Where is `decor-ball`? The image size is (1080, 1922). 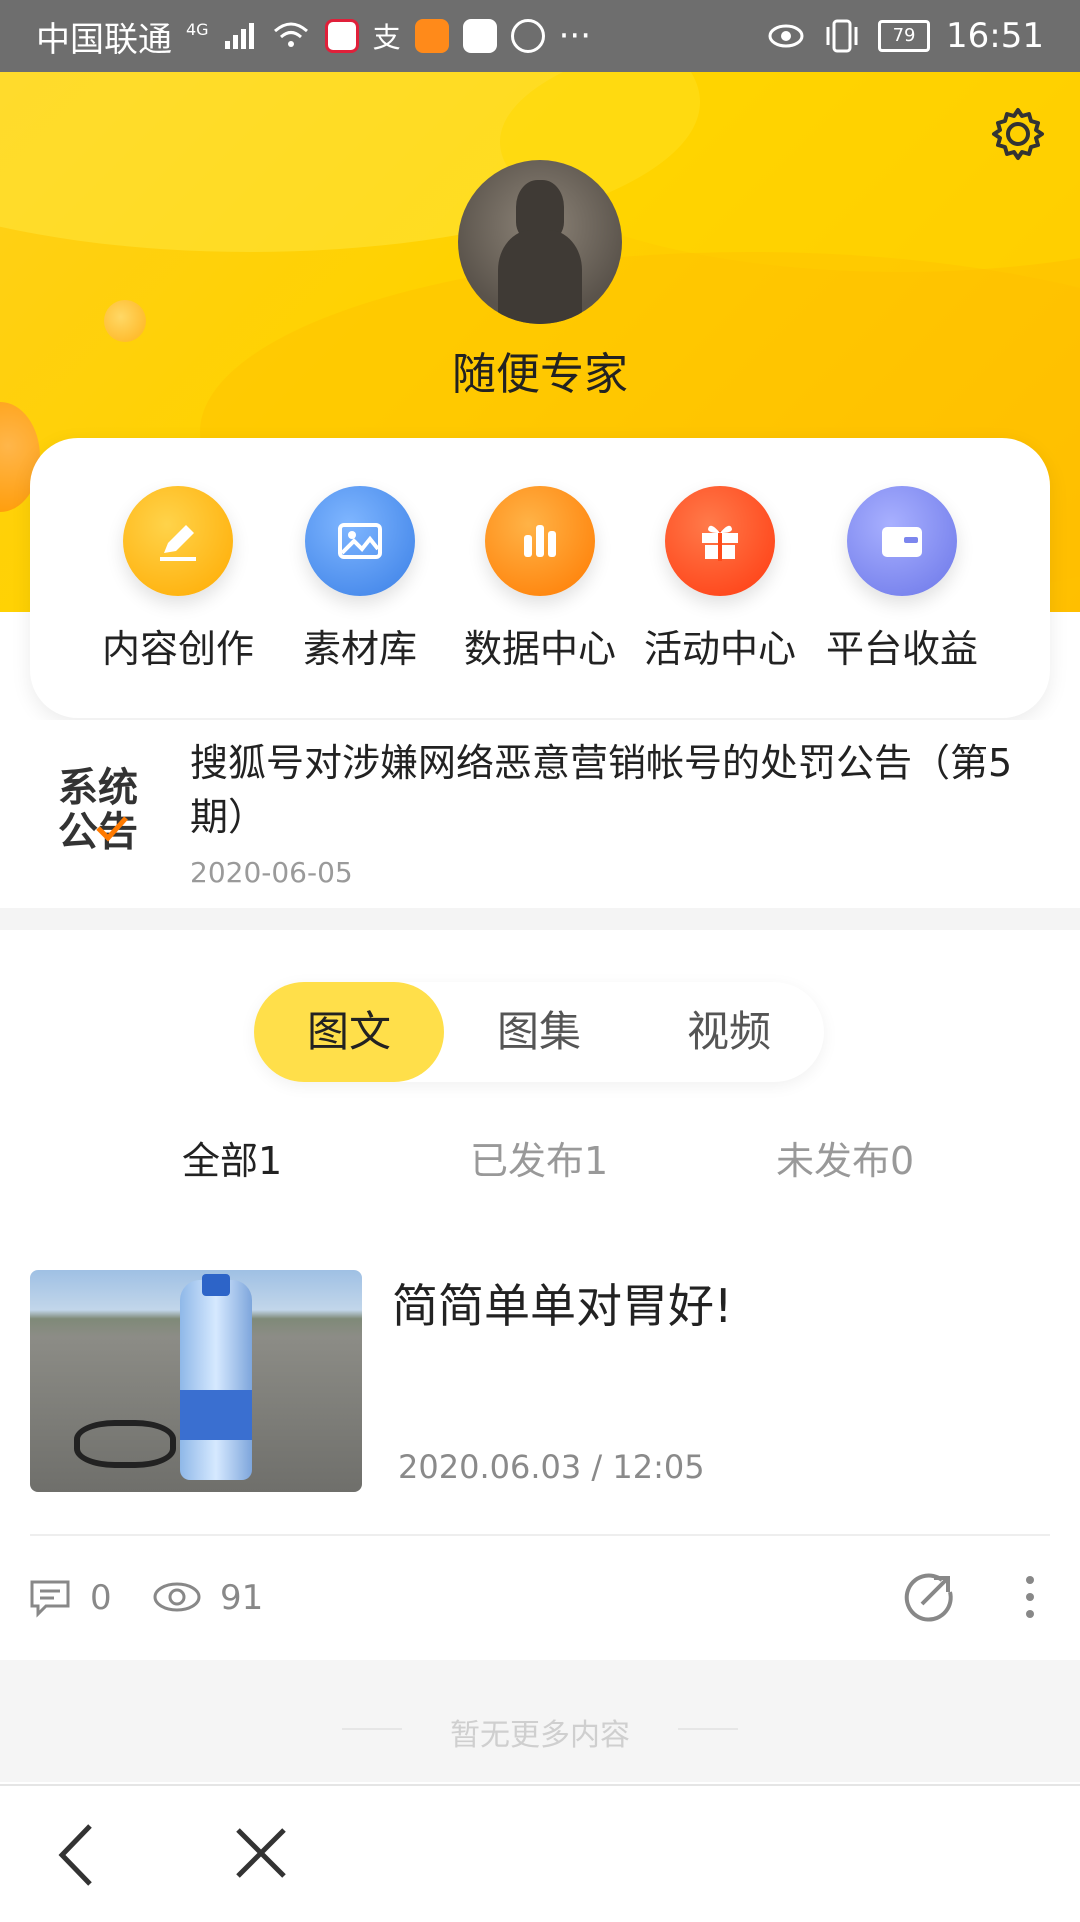 decor-ball is located at coordinates (125, 321).